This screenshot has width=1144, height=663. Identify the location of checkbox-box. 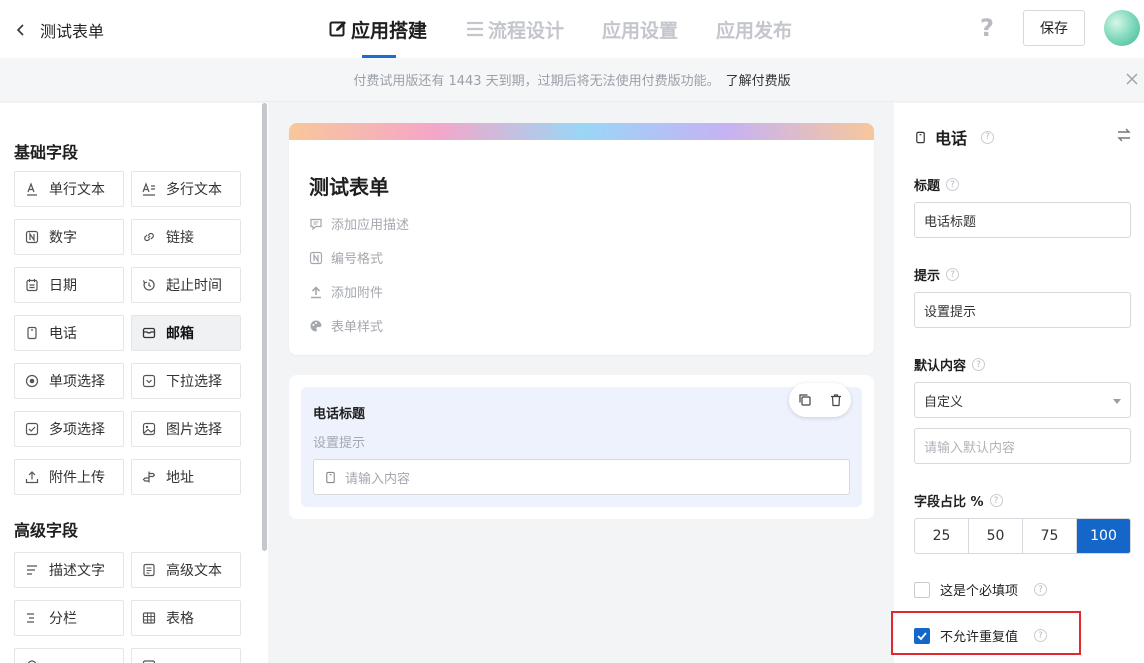
(922, 589).